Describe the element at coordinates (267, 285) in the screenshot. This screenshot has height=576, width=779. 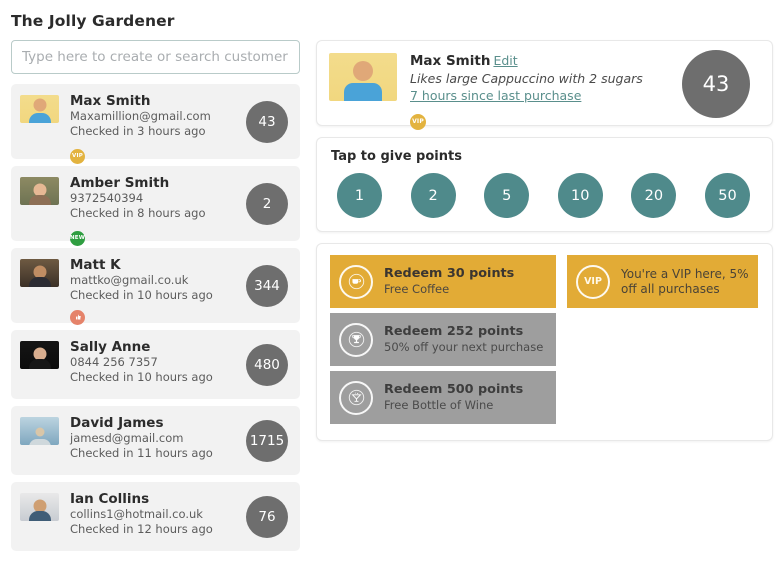
I see `points-balance: 344` at that location.